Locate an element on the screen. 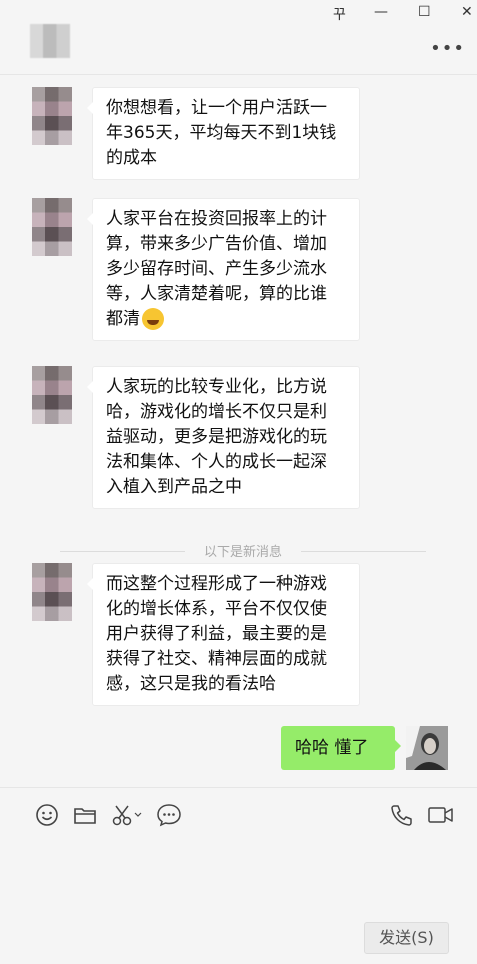 Image resolution: width=477 pixels, height=964 pixels. message-line: 哈，游戏化的增长不仅只是利 is located at coordinates (216, 412).